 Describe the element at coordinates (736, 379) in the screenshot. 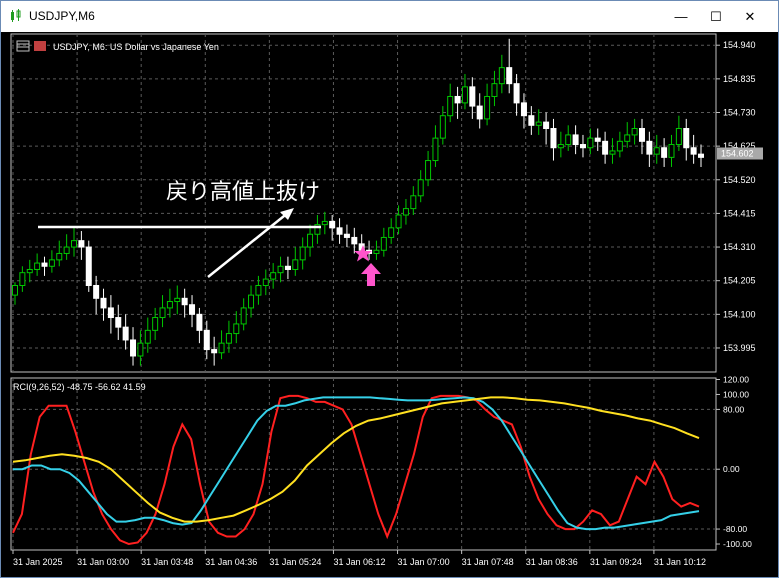

I see `rci-tick-label: 120.00` at that location.